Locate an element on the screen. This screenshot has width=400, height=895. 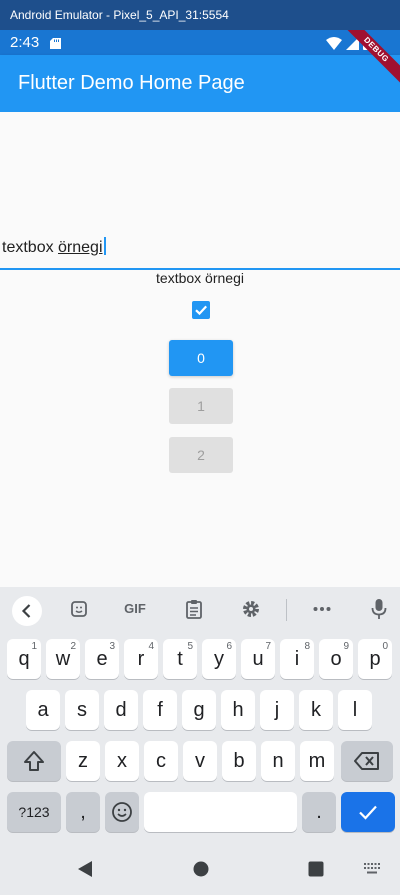
microphone-icon is located at coordinates (379, 609).